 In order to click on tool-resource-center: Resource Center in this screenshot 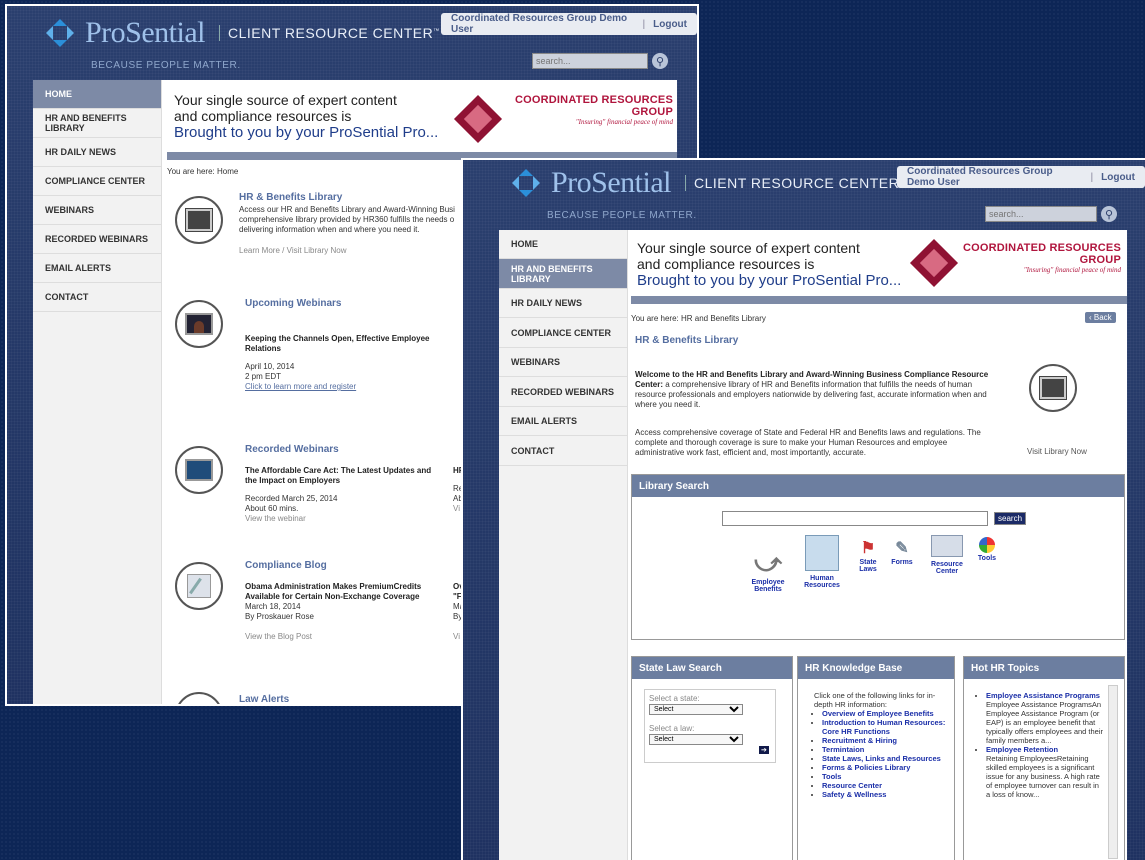, I will do `click(947, 555)`.